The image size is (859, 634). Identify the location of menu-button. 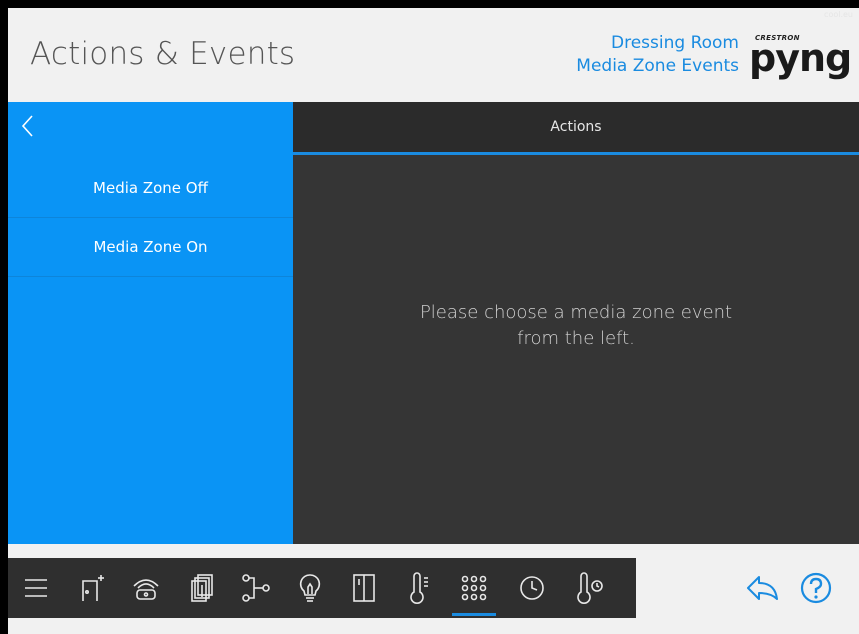
(36, 588).